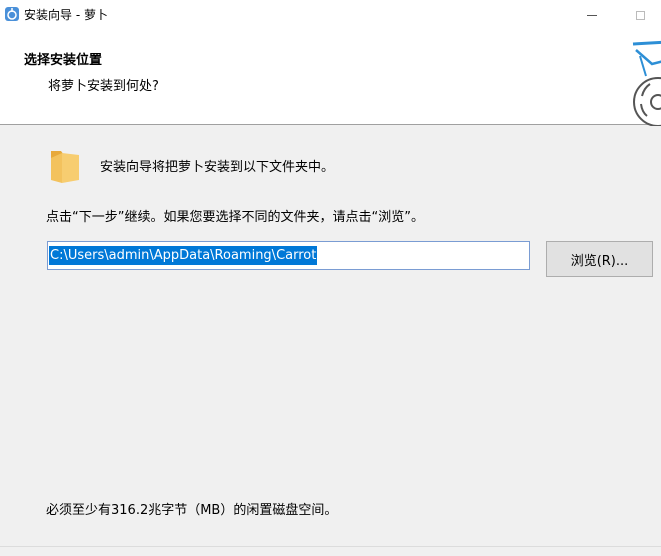 The height and width of the screenshot is (556, 661). I want to click on disk-space-text: 必须至少有316.2兆字节（MB）的闲置磁盘空间。, so click(192, 510).